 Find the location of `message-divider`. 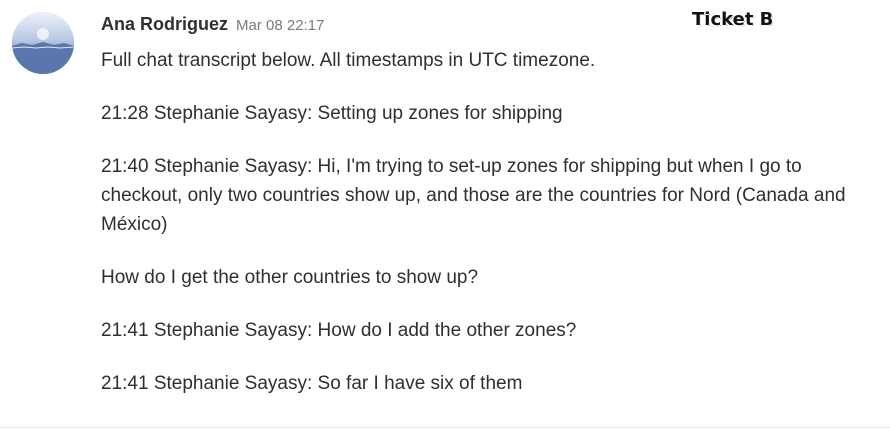

message-divider is located at coordinates (445, 427).